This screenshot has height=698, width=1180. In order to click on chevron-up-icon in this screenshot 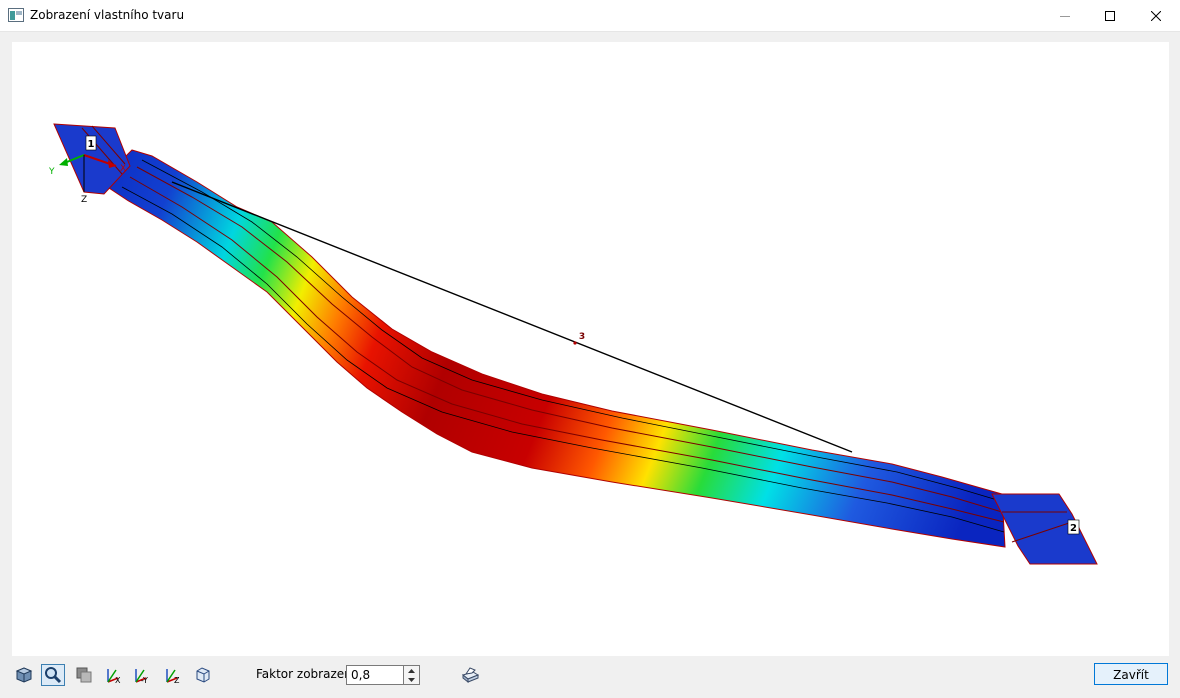, I will do `click(411, 670)`.